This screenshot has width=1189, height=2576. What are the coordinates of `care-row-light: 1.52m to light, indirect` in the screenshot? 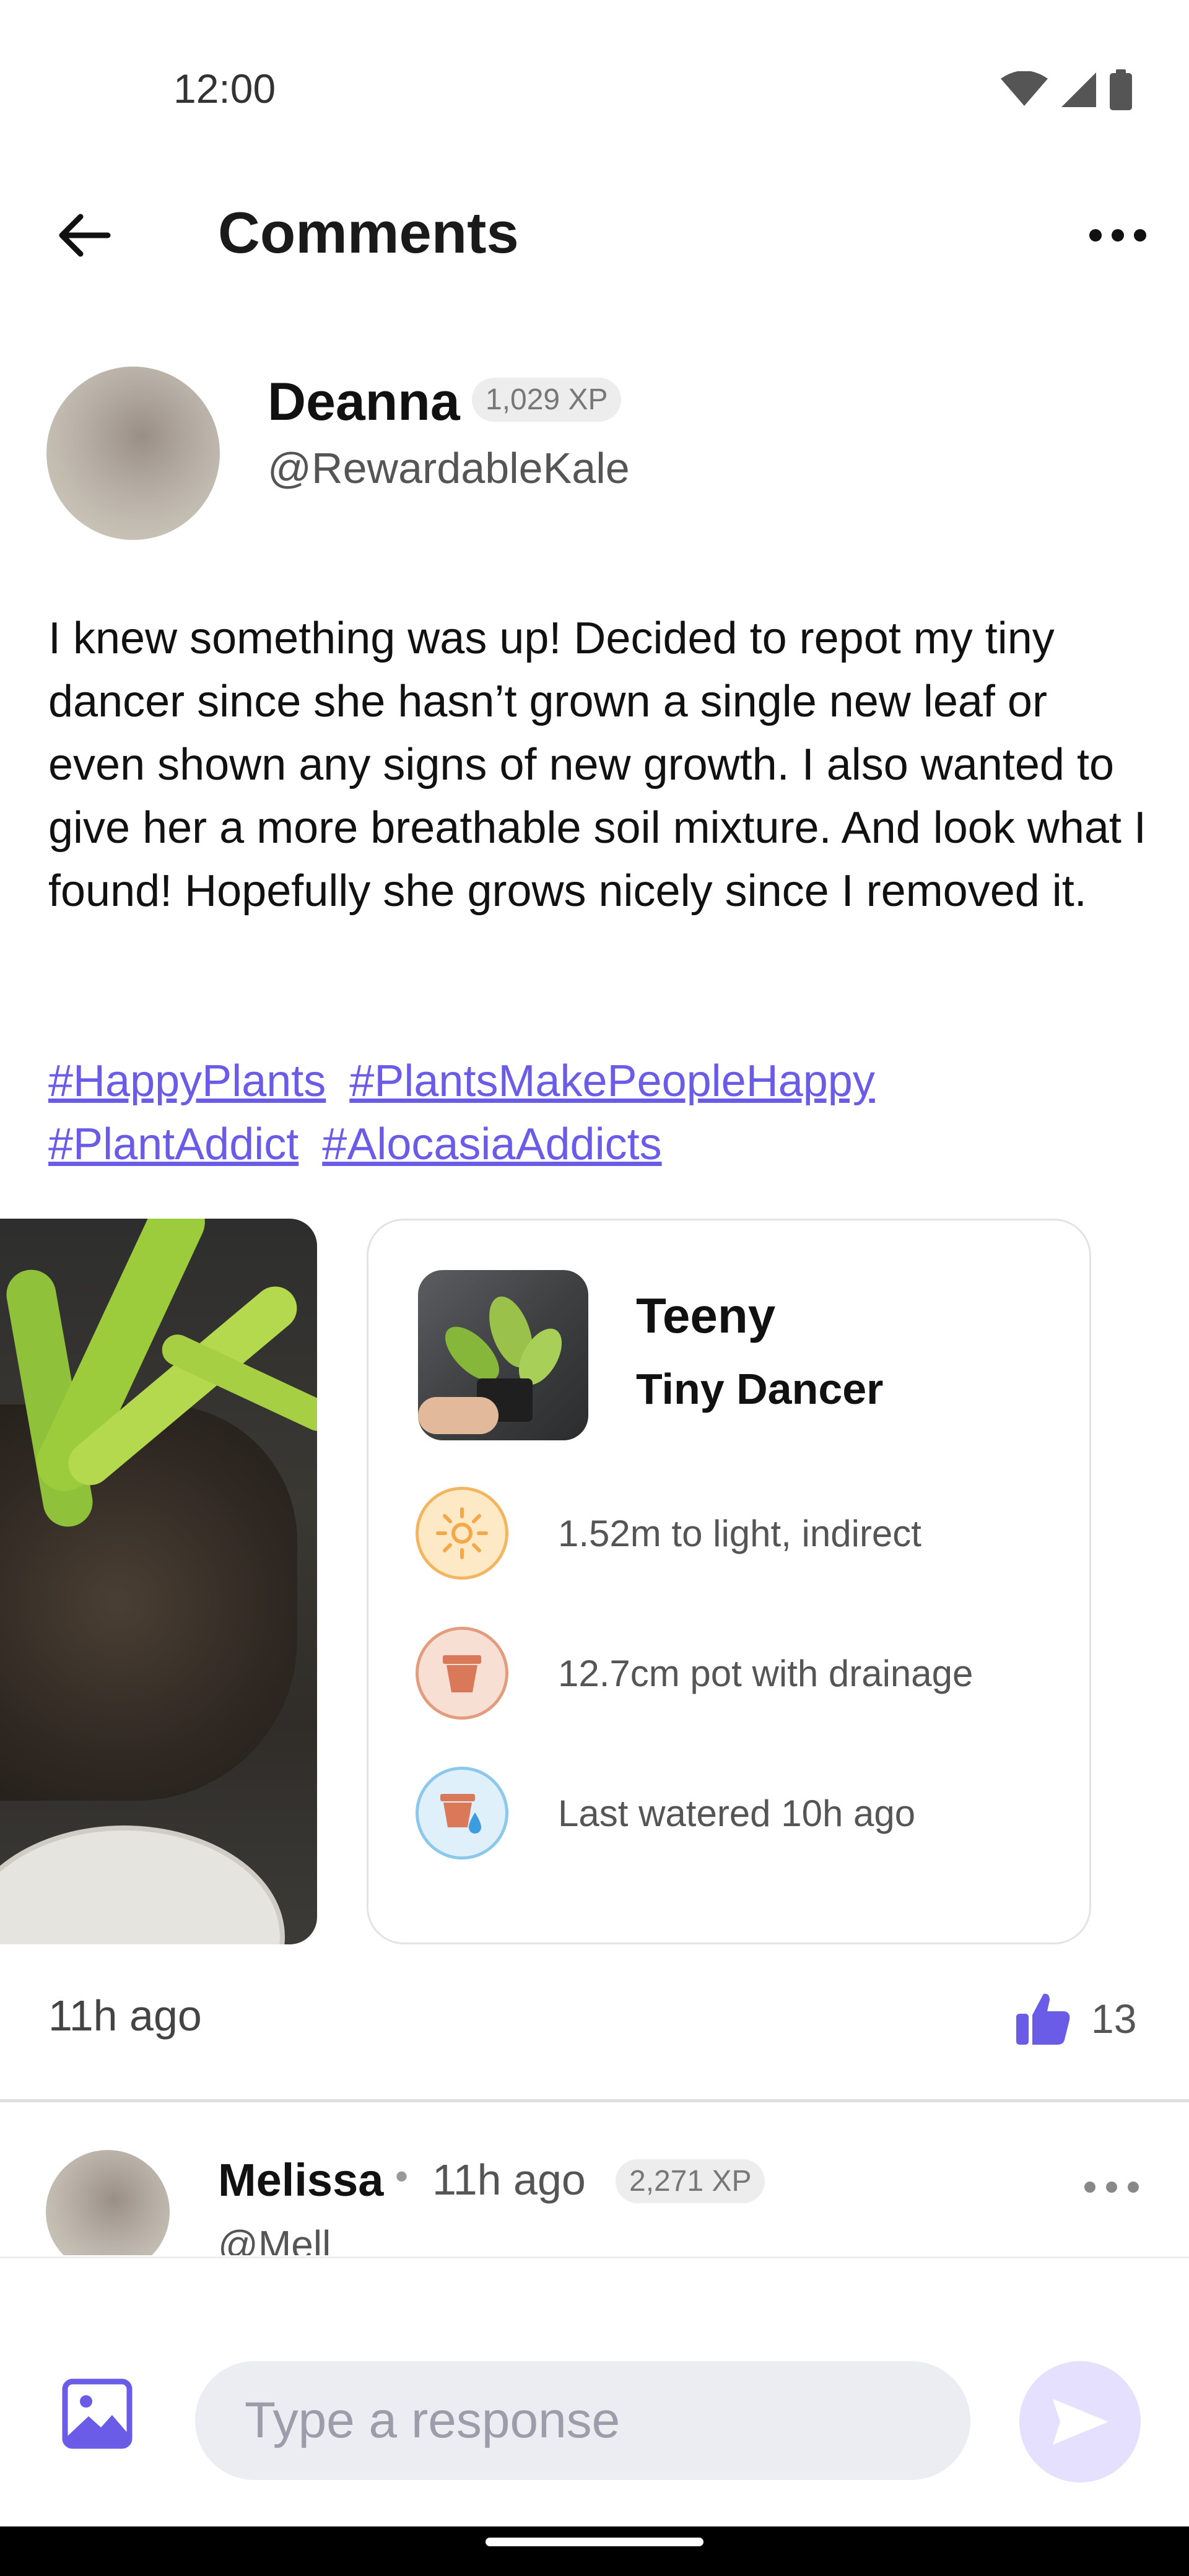 It's located at (750, 1533).